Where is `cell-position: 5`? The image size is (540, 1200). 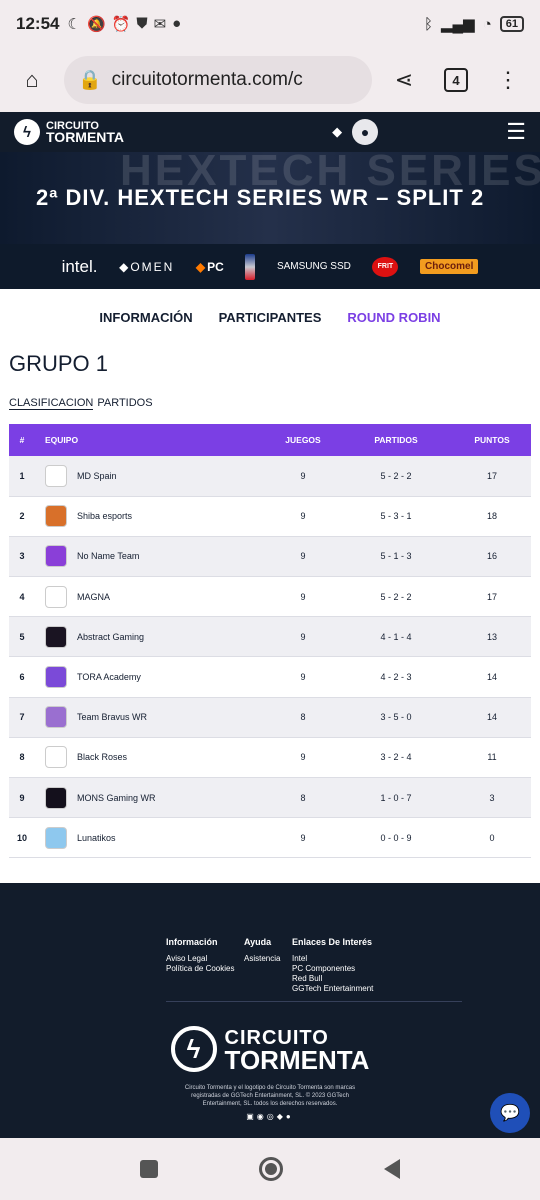 cell-position: 5 is located at coordinates (22, 636).